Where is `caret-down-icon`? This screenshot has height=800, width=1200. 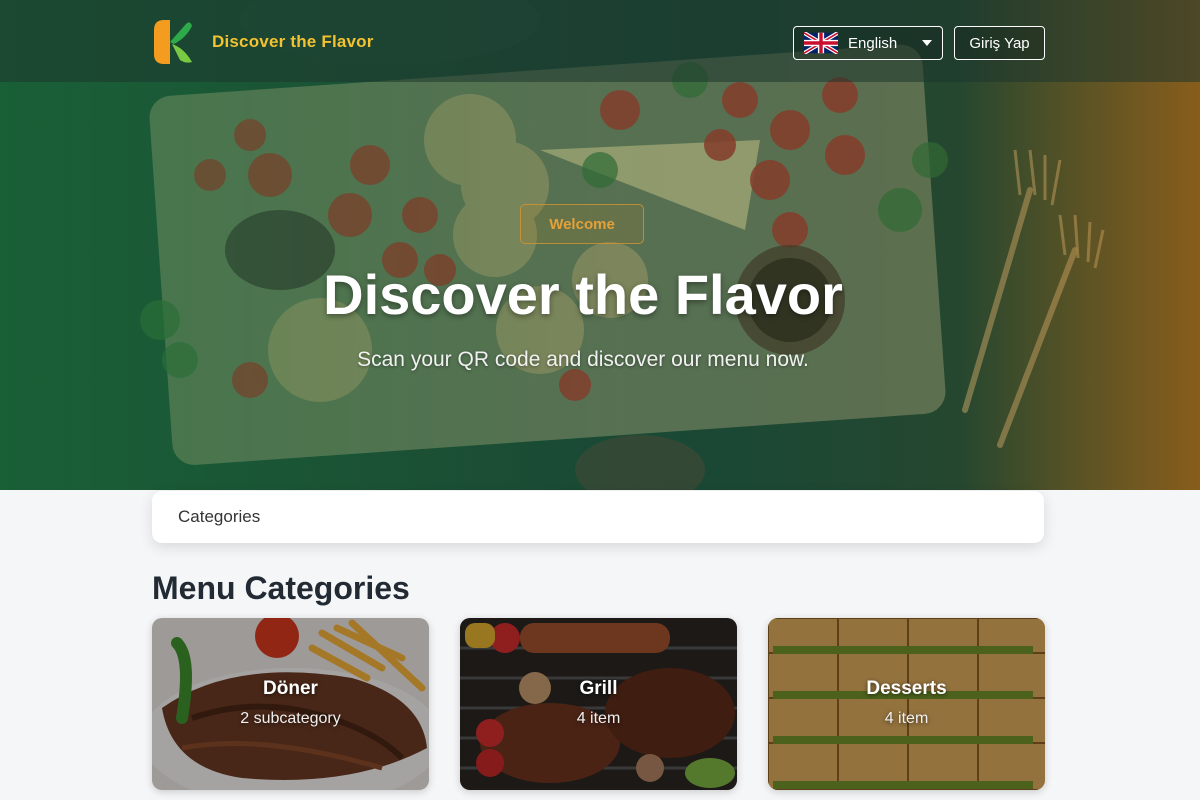 caret-down-icon is located at coordinates (927, 43).